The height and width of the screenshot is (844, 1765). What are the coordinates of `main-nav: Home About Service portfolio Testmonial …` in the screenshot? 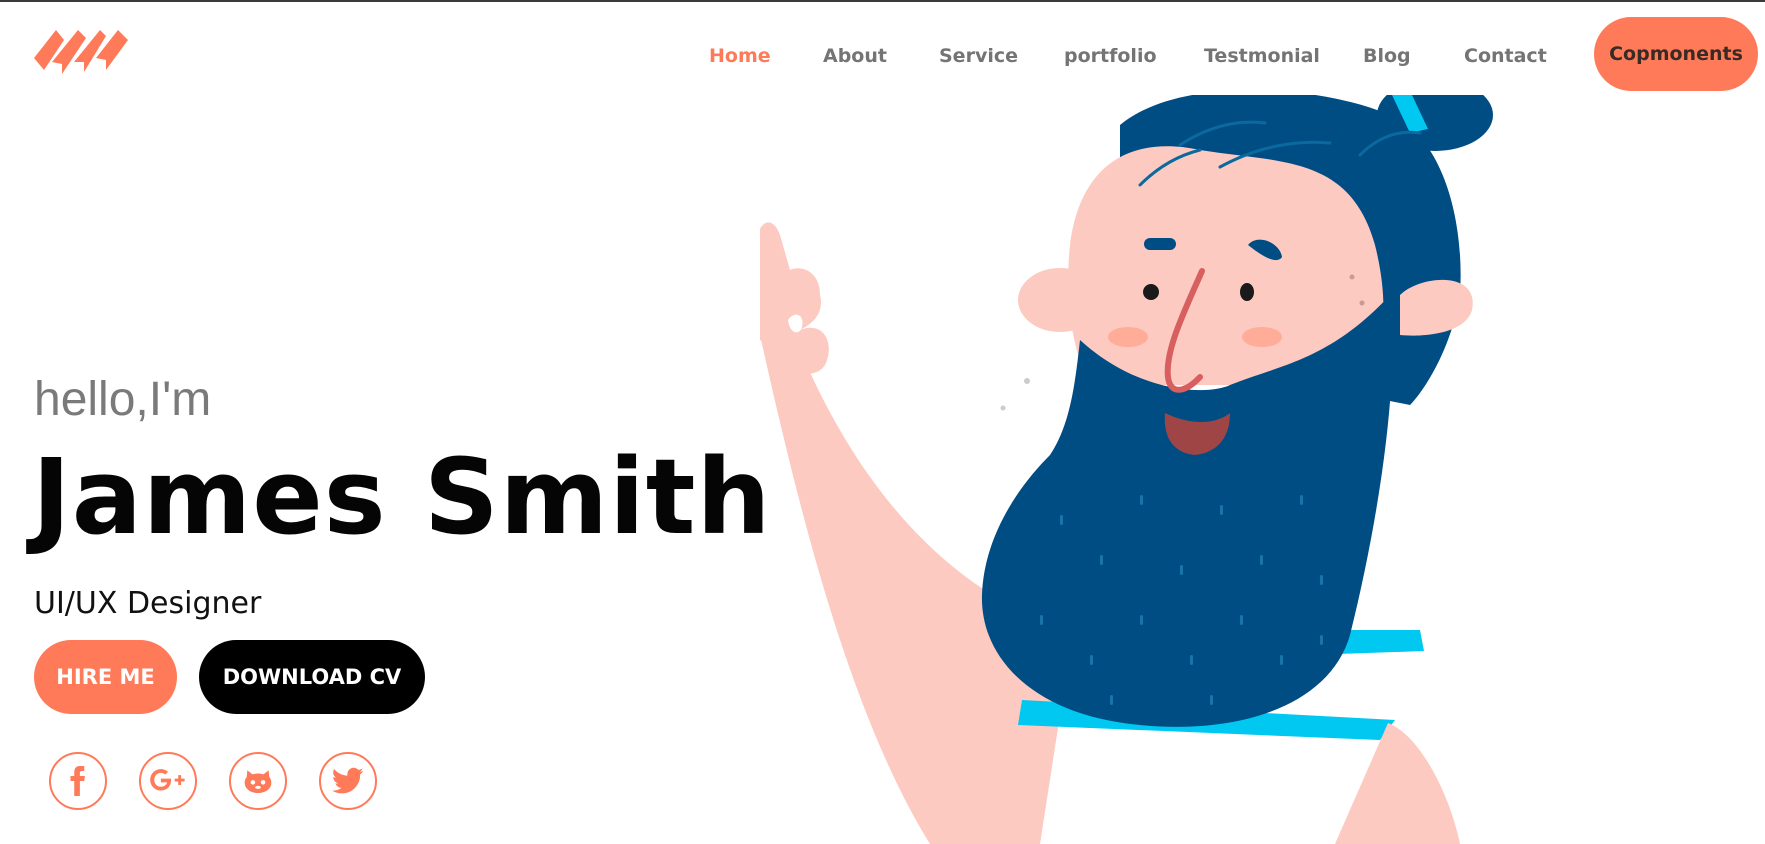 It's located at (882, 56).